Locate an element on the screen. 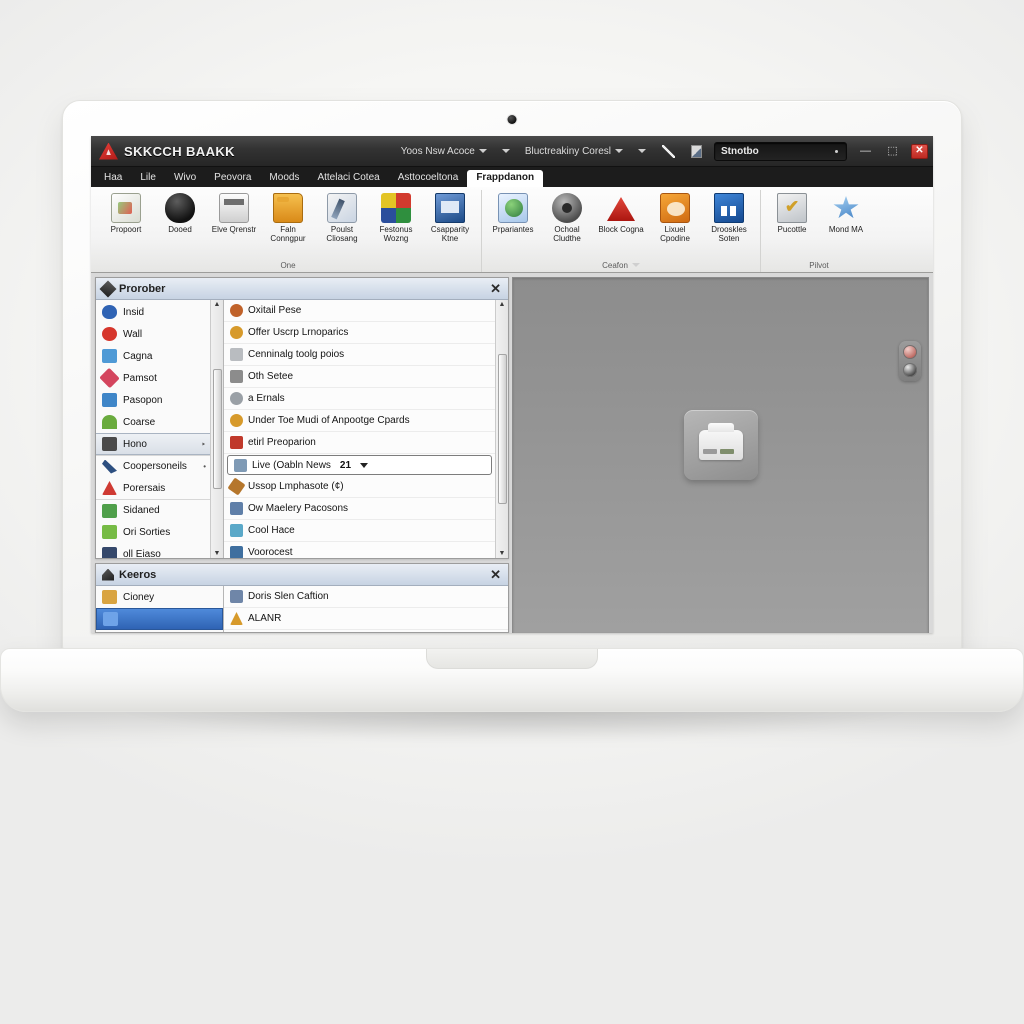 This screenshot has width=1024, height=1024. sidebar-scrollbar-thumb is located at coordinates (217, 429).